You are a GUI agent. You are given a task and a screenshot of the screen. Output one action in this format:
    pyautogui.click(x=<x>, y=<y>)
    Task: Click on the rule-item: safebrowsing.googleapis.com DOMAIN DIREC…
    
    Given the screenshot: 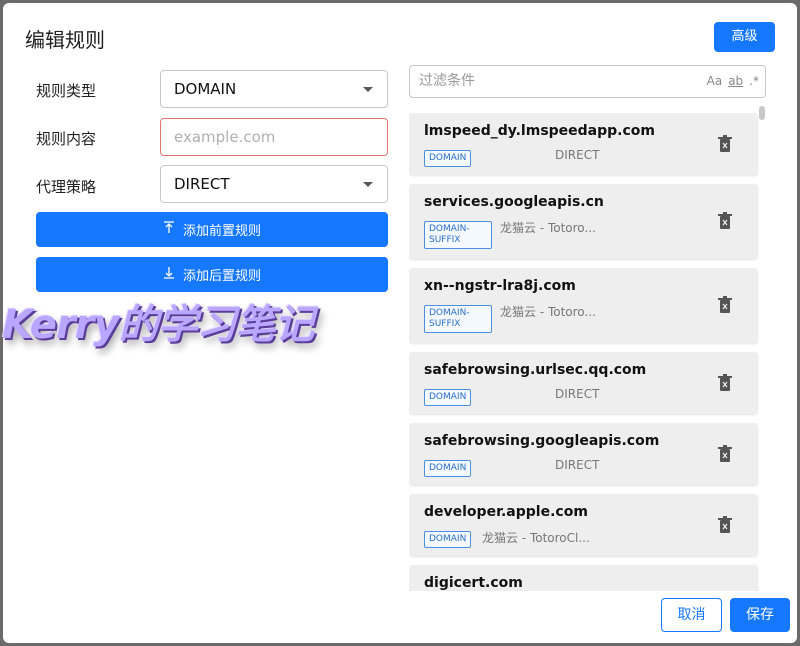 What is the action you would take?
    pyautogui.click(x=583, y=454)
    